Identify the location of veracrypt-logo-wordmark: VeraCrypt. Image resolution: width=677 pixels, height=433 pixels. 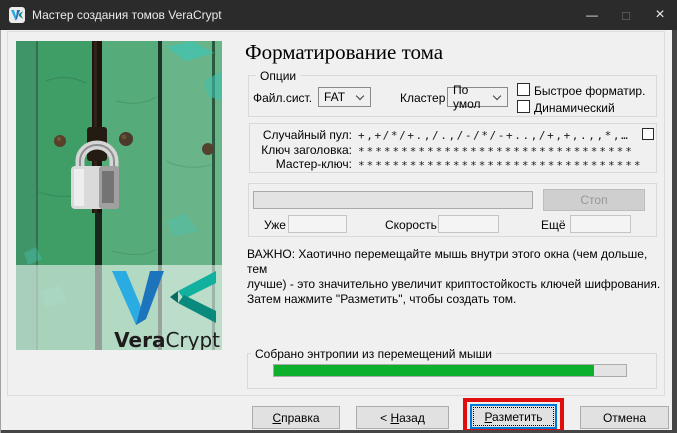
(161, 339).